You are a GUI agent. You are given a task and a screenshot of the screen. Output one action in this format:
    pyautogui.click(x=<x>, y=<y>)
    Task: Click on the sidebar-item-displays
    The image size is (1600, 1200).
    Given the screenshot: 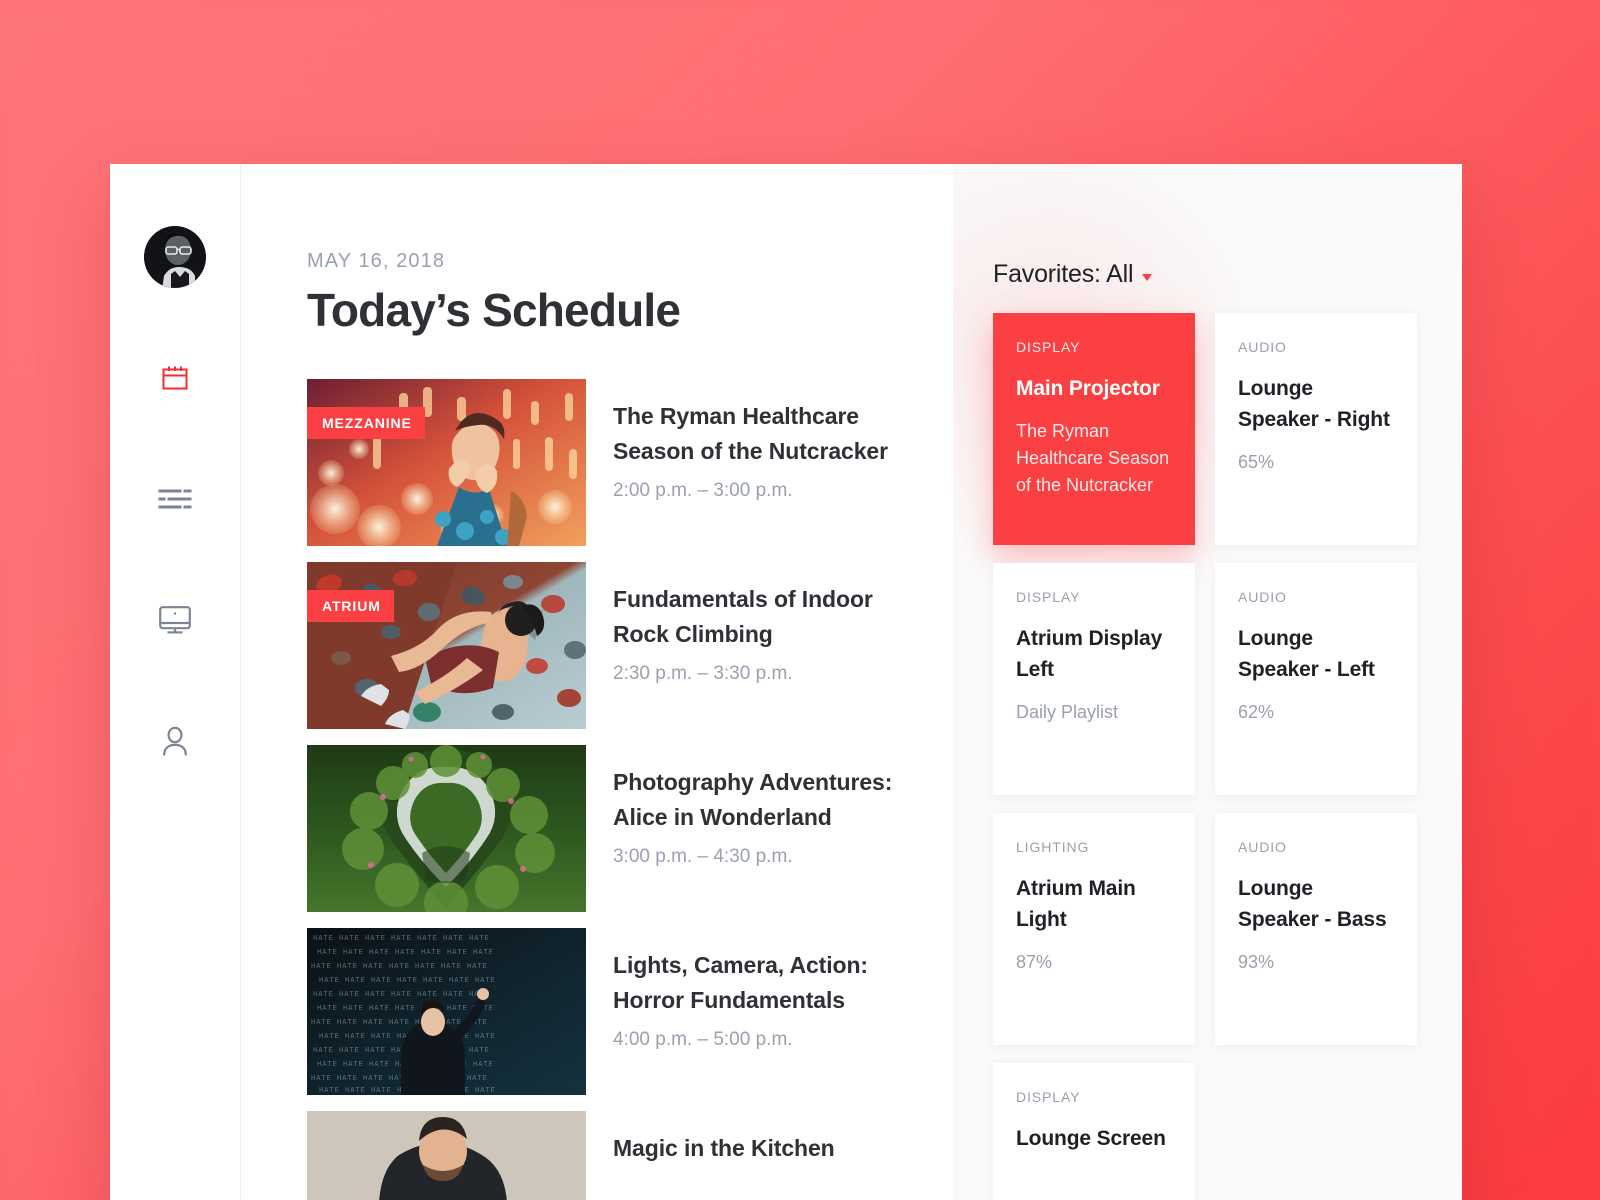 What is the action you would take?
    pyautogui.click(x=175, y=620)
    